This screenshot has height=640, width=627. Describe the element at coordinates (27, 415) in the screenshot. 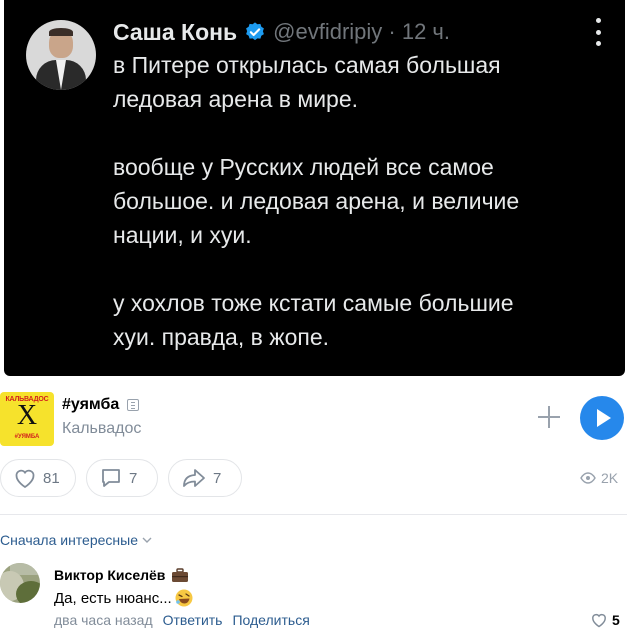

I see `logo-letter: Х` at that location.